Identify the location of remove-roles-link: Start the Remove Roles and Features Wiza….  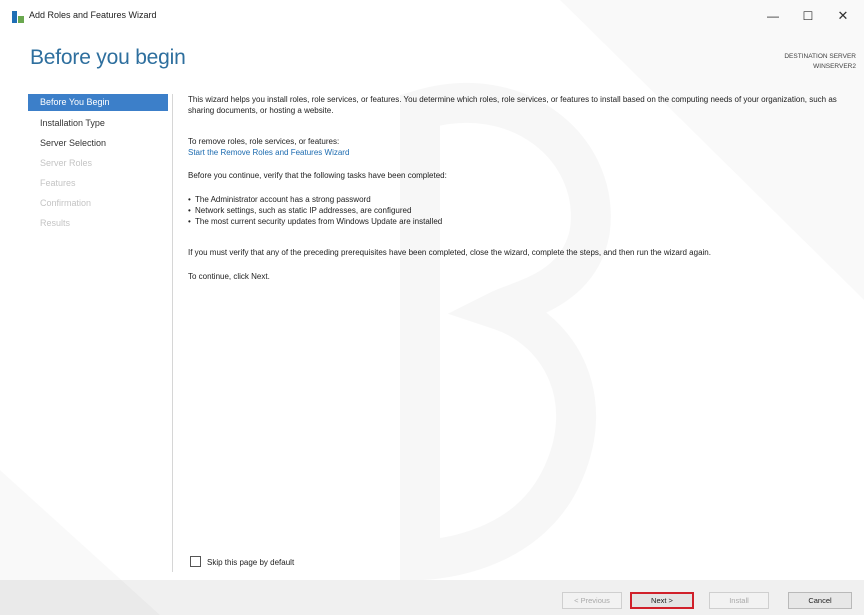
(268, 152).